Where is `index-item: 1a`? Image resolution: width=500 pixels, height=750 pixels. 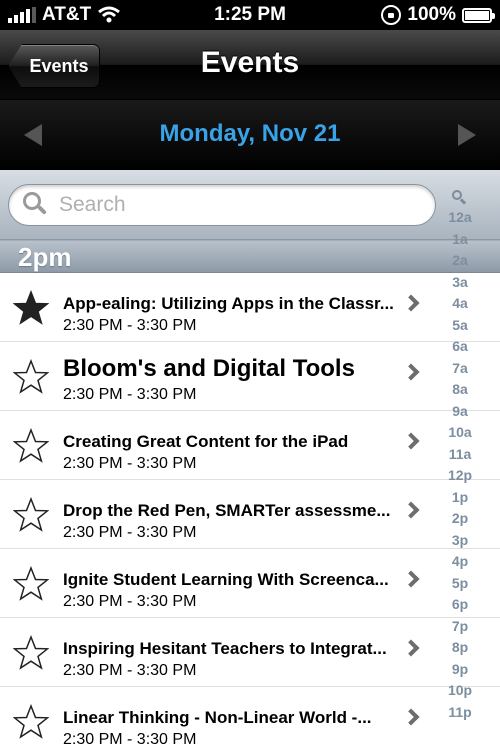
index-item: 1a is located at coordinates (460, 240).